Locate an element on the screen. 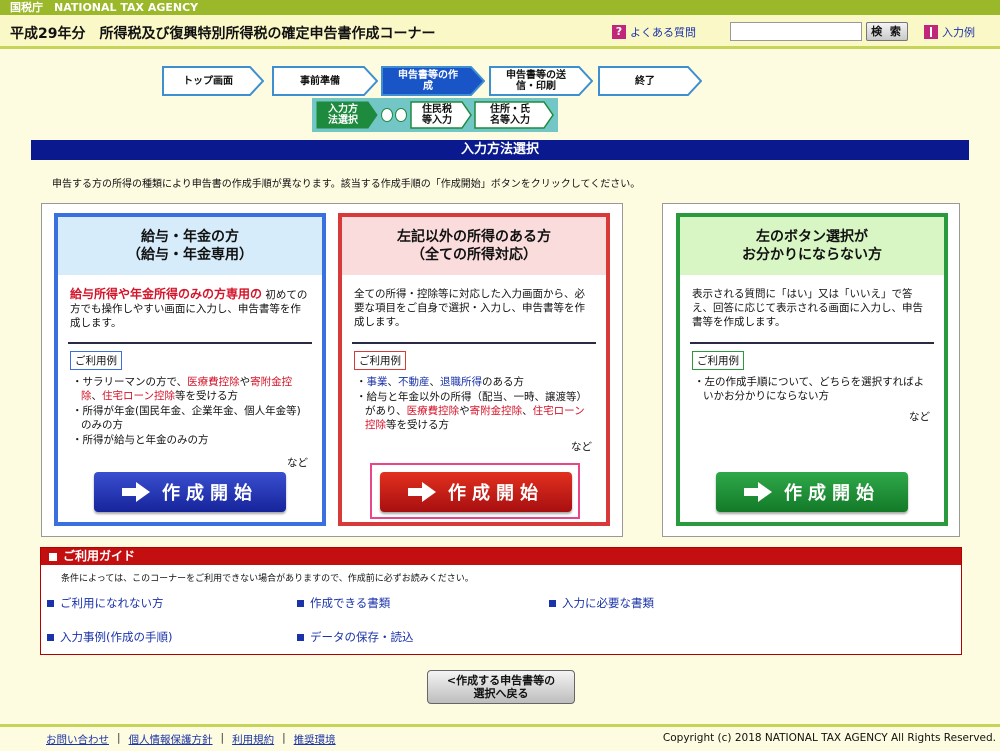 The height and width of the screenshot is (751, 1000). faq-link: ? よくある質問 is located at coordinates (654, 32).